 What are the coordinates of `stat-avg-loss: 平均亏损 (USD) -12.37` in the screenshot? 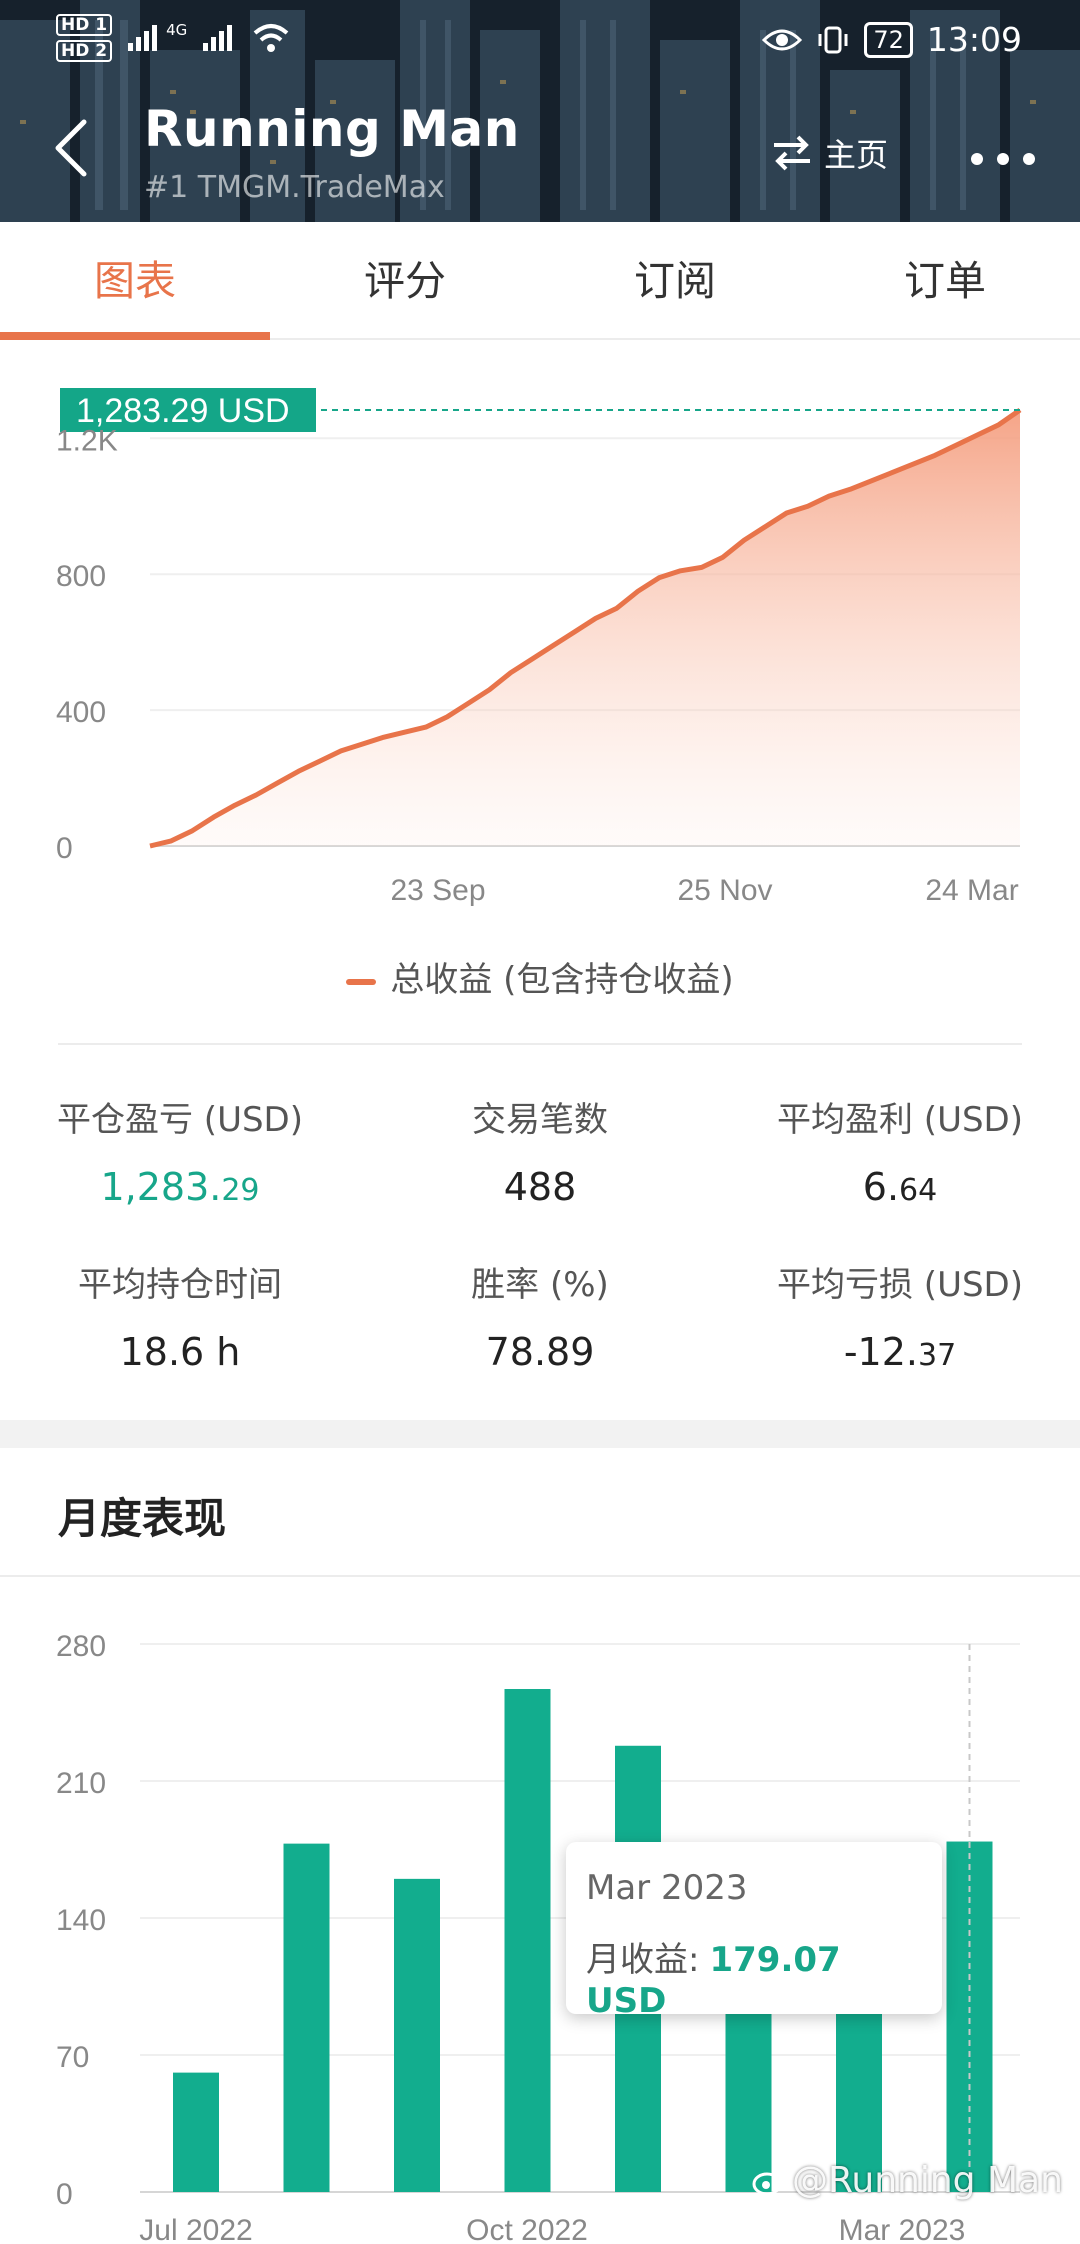 It's located at (900, 1315).